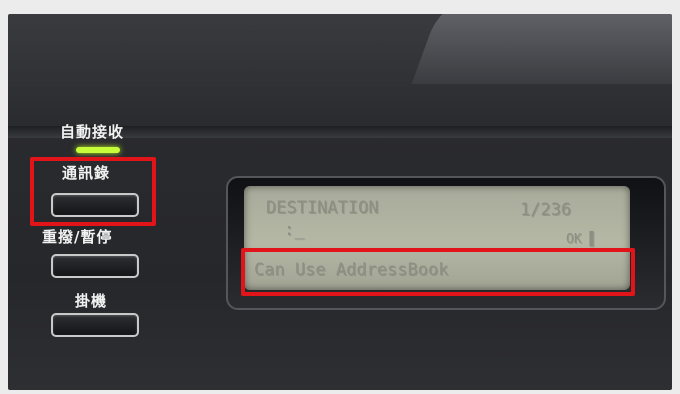  What do you see at coordinates (294, 230) in the screenshot?
I see `lcd-input-cursor: :_` at bounding box center [294, 230].